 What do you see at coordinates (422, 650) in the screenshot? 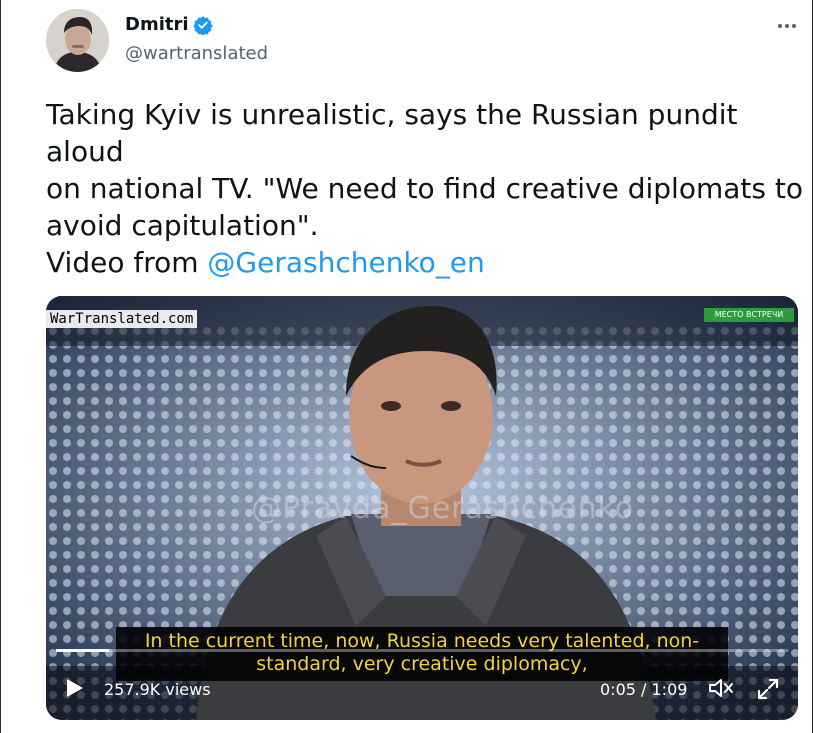
I see `progress-bar` at bounding box center [422, 650].